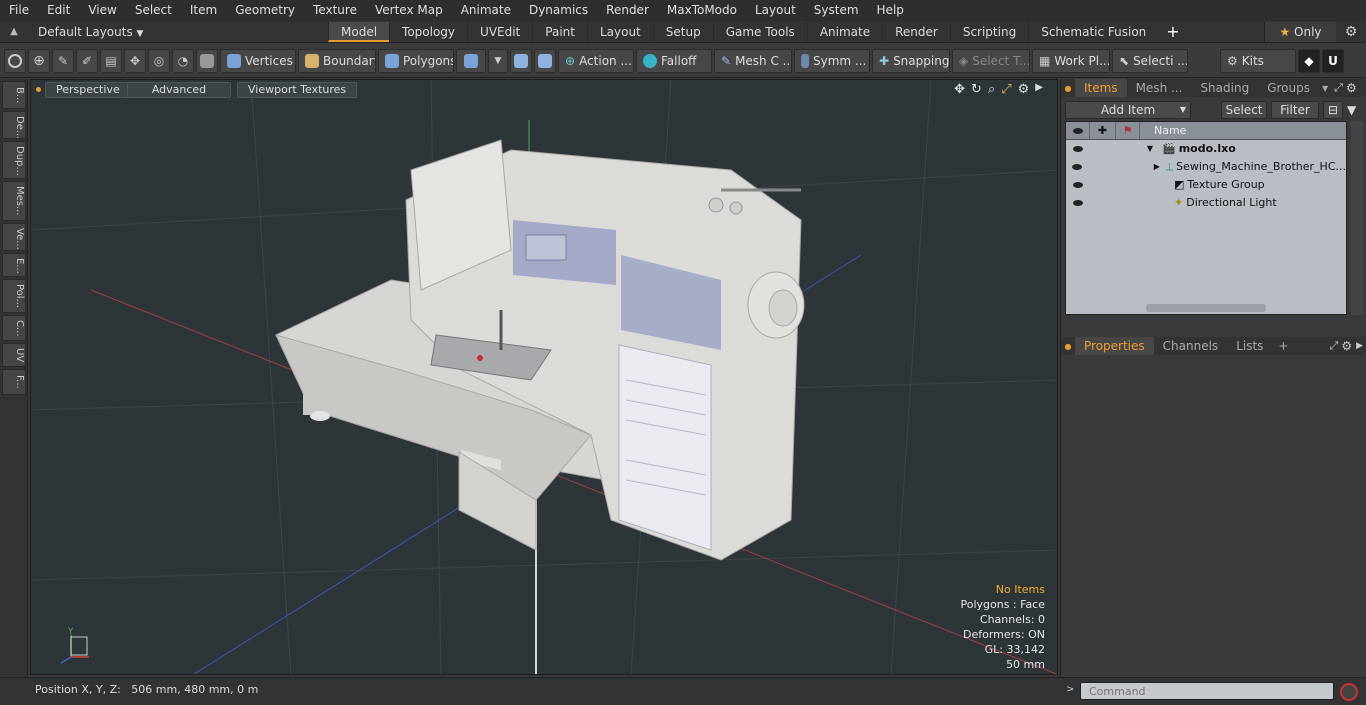 Image resolution: width=1366 pixels, height=705 pixels. Describe the element at coordinates (471, 60) in the screenshot. I see `item-mode-icon` at that location.